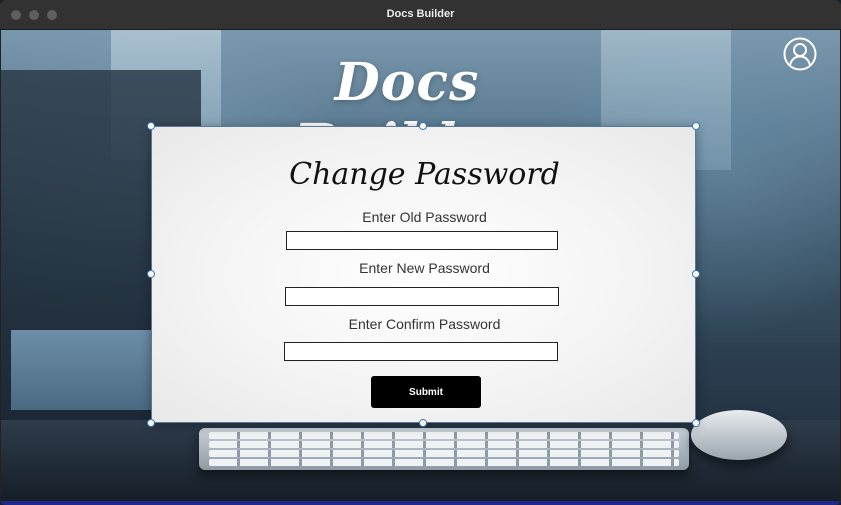  I want to click on resize-handle-bottom-right, so click(696, 423).